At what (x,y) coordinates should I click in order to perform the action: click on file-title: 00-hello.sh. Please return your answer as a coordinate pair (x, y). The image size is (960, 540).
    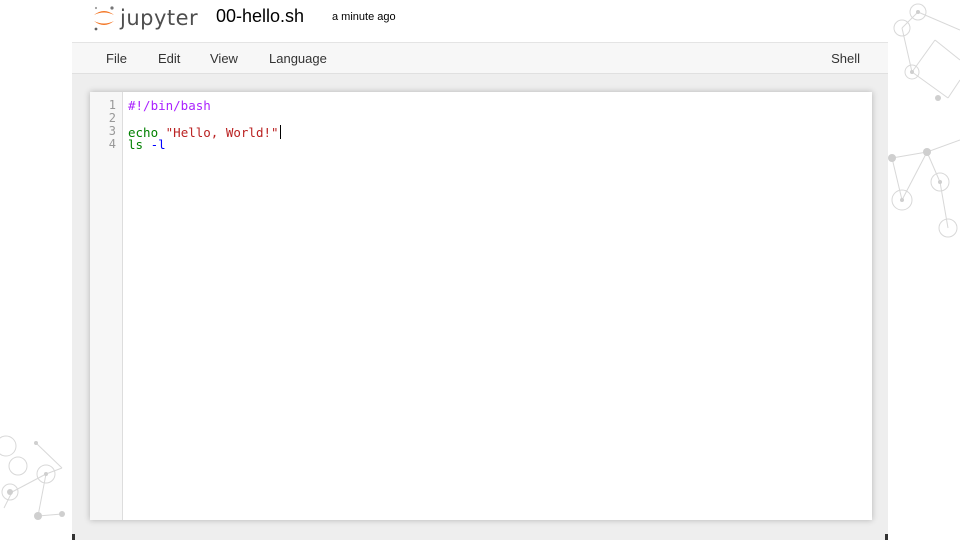
    Looking at the image, I should click on (260, 16).